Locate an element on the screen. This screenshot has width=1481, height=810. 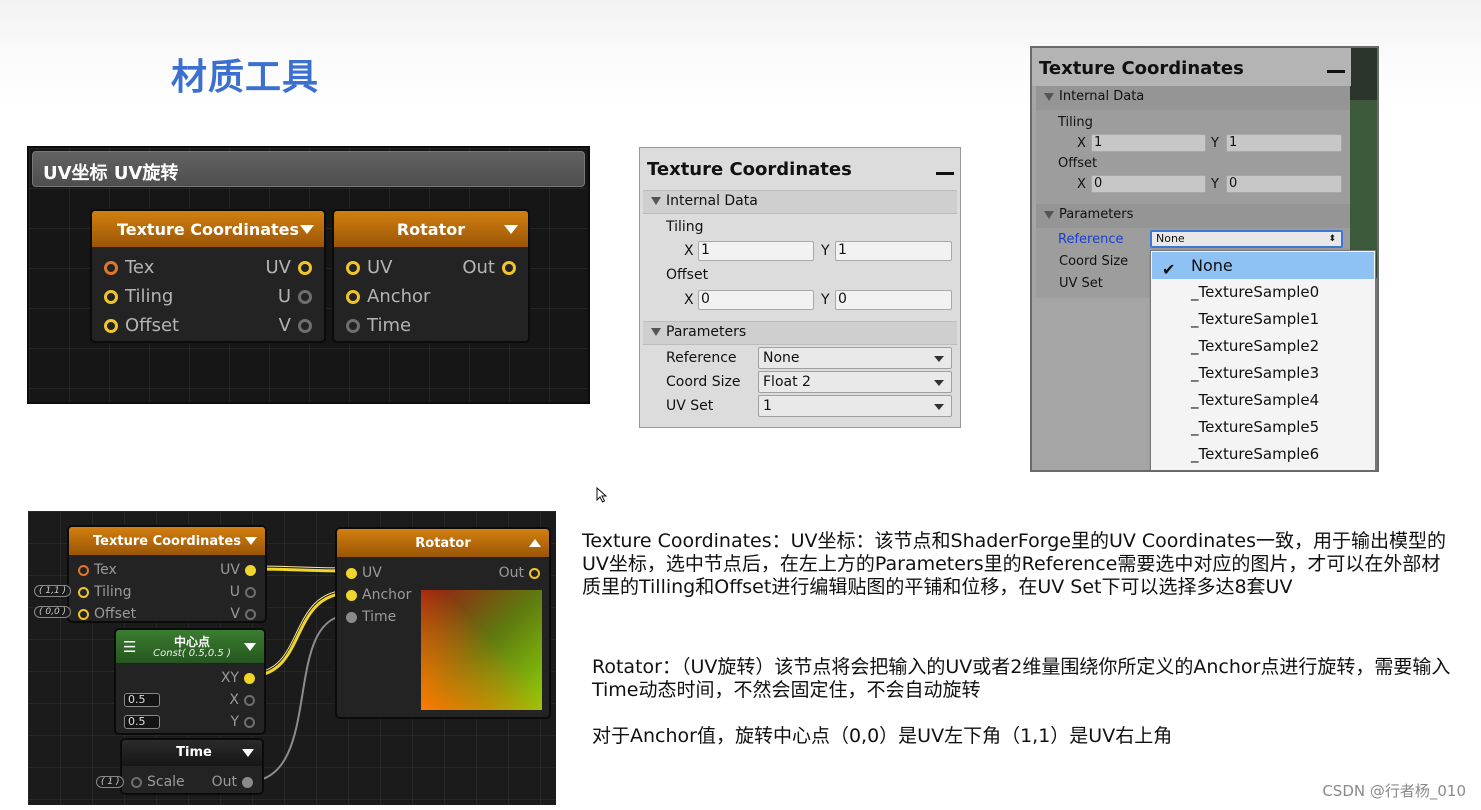
tiling-default-tag: ( 1,1 ) is located at coordinates (53, 591).